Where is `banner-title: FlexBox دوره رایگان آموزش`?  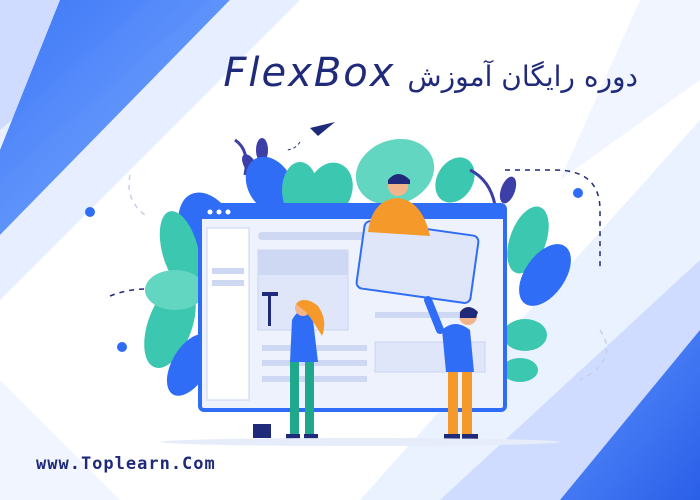
banner-title: FlexBox دوره رایگان آموزش is located at coordinates (430, 73).